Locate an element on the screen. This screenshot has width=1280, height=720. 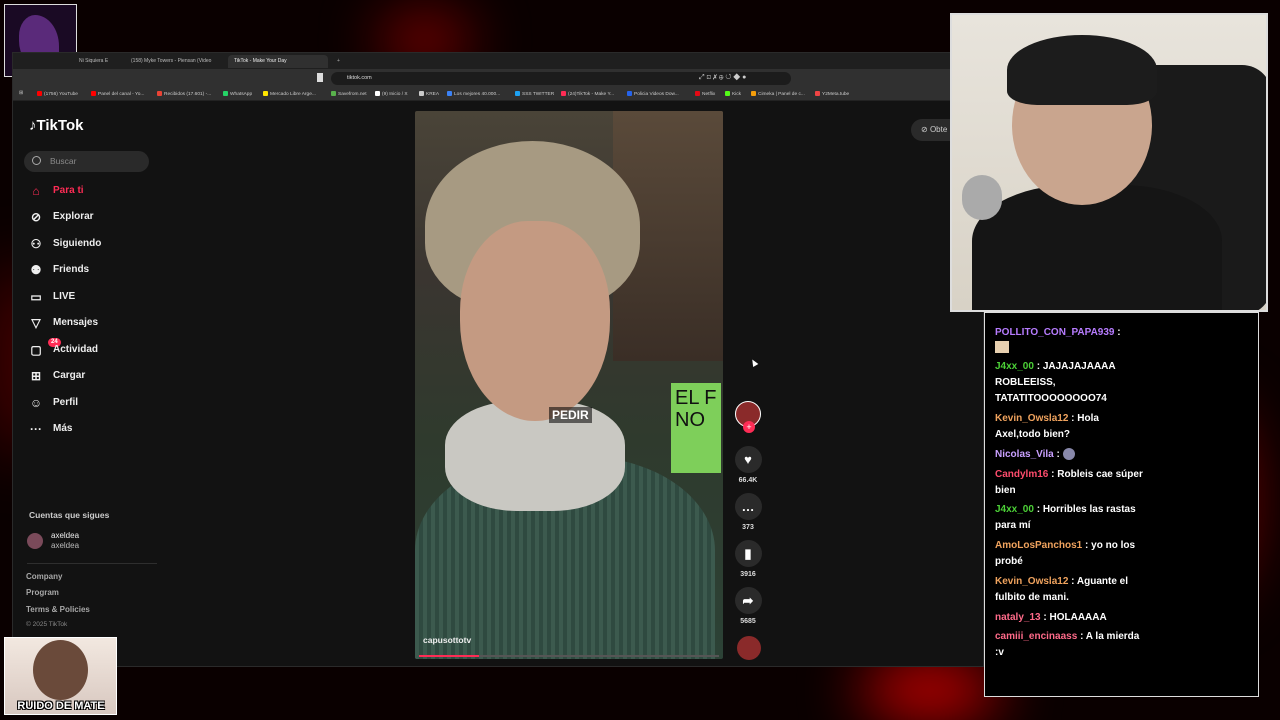
extensions-icon: ⤢ ⊡ ✗ ⊕ ↺ ◆ ● is located at coordinates (722, 78).